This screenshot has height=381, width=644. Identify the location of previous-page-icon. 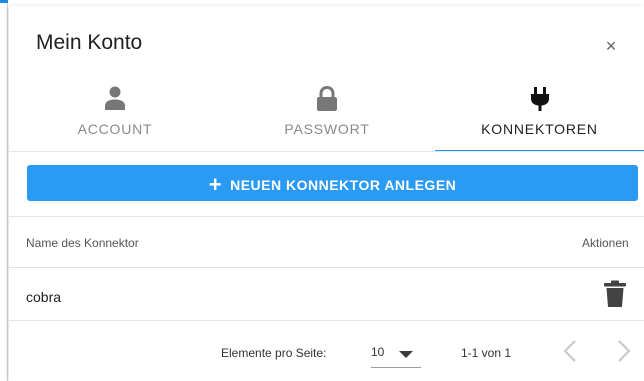
(571, 351).